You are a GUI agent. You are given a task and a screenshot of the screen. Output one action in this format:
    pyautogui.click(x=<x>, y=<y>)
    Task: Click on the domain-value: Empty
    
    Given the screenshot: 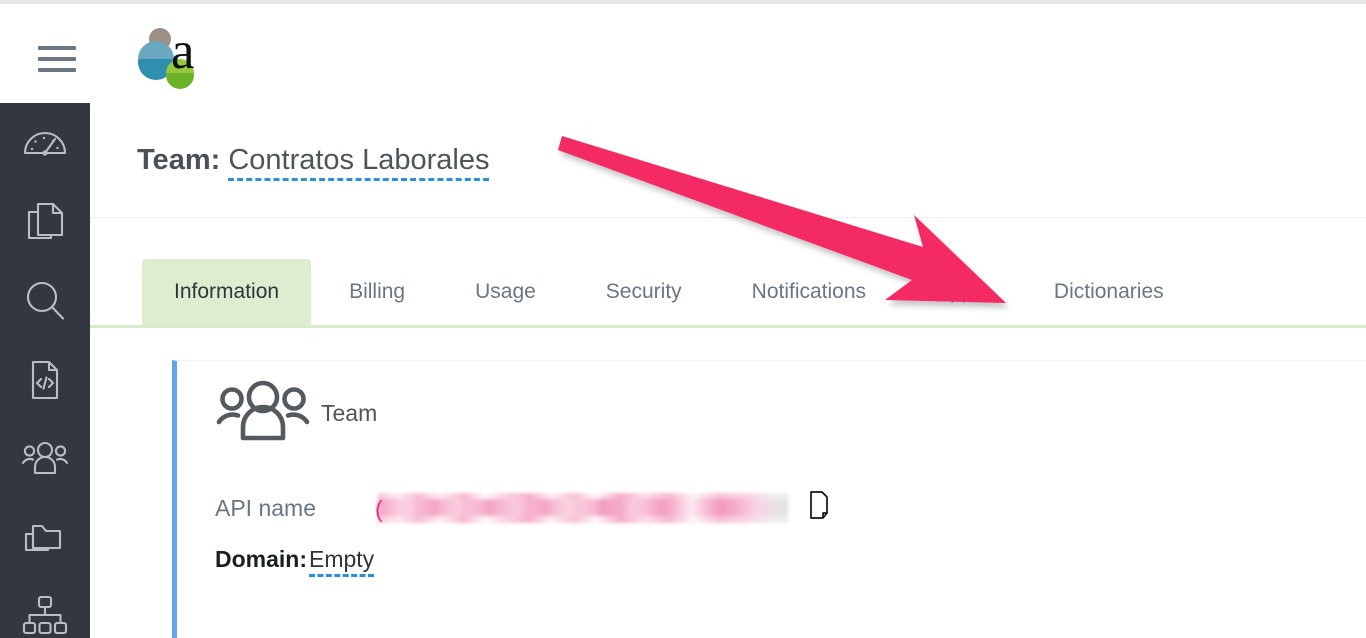 What is the action you would take?
    pyautogui.click(x=342, y=561)
    